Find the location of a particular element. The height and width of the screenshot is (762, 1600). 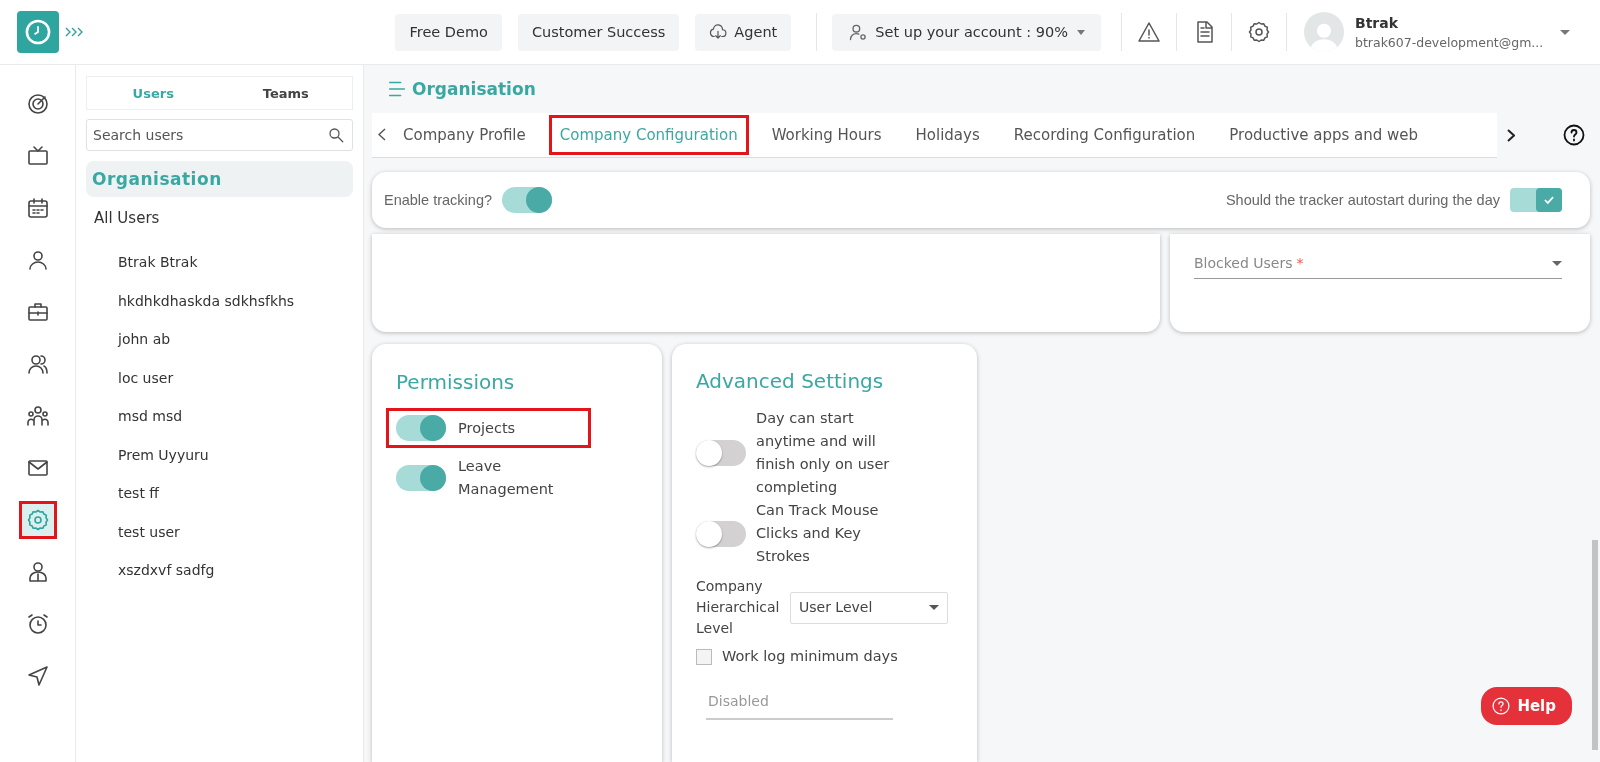

calendar-icon is located at coordinates (37, 208).